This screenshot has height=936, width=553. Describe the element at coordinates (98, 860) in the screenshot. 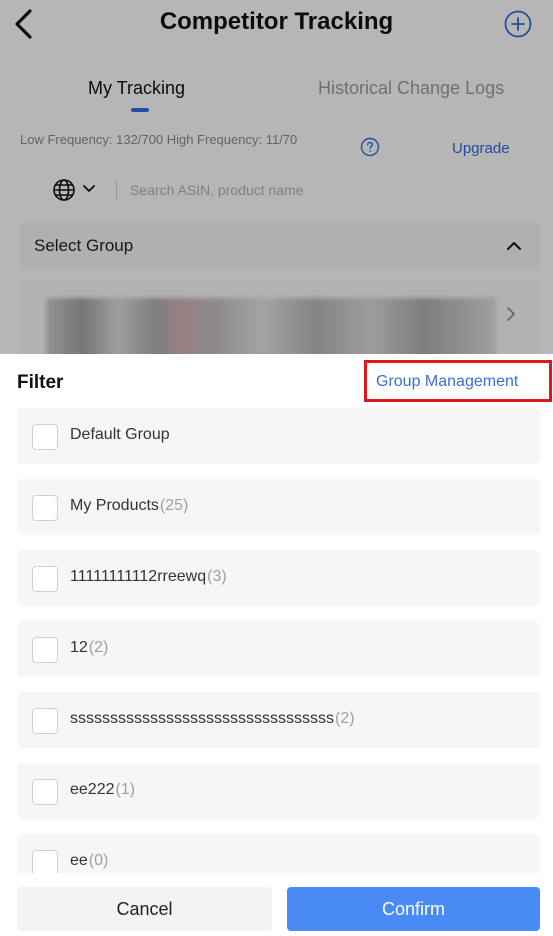

I see `group-count: (0)` at that location.